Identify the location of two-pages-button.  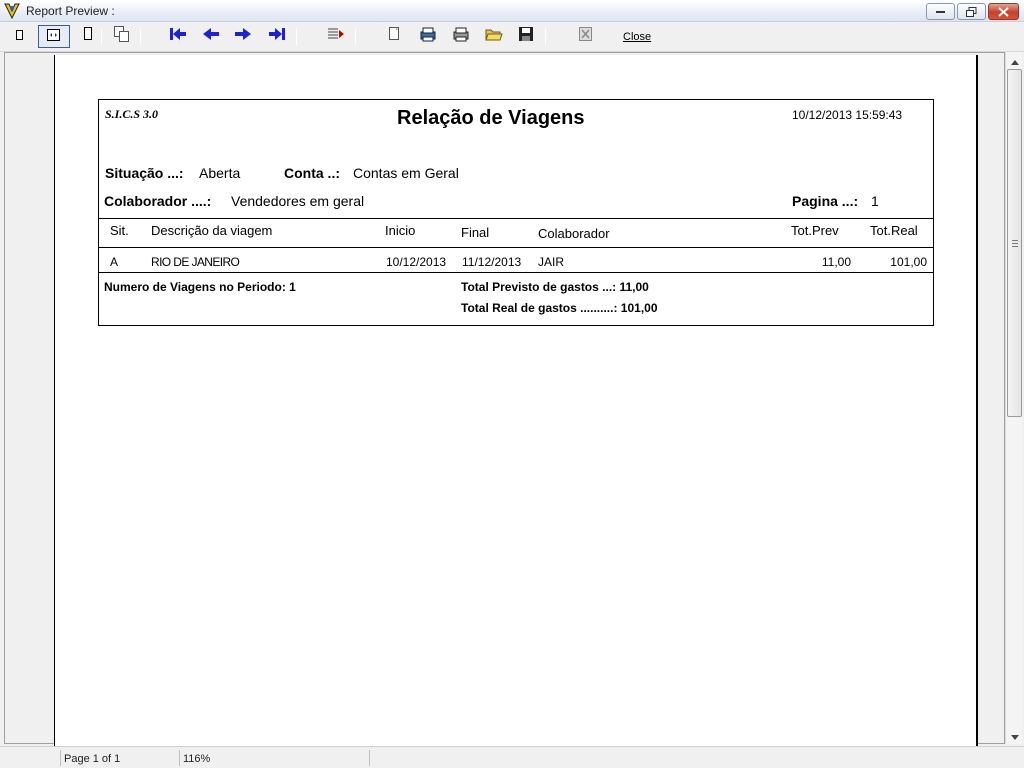
(88, 36).